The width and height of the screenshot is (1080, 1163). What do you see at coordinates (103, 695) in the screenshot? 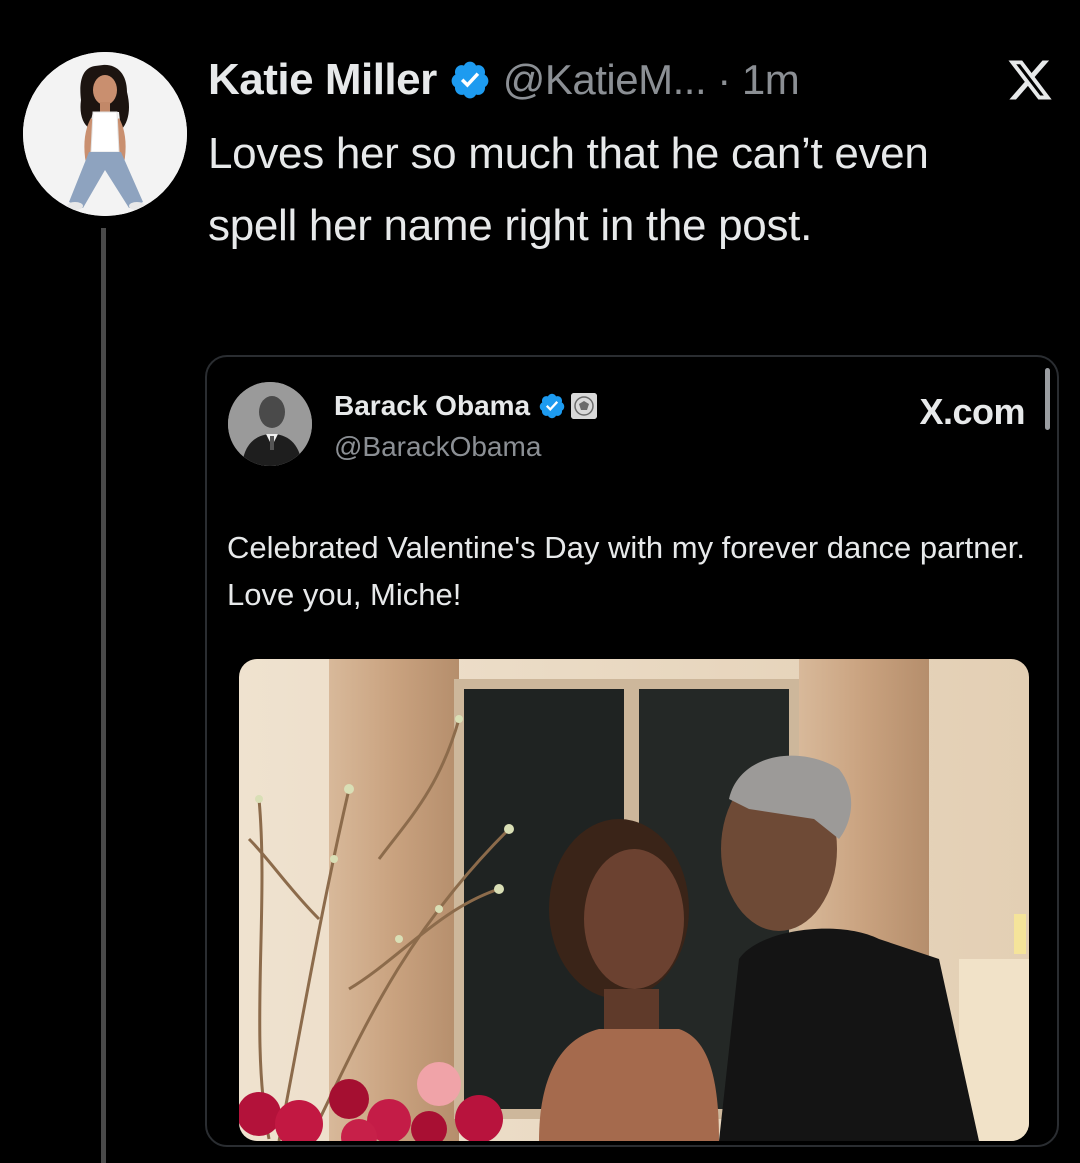
I see `thread-line` at bounding box center [103, 695].